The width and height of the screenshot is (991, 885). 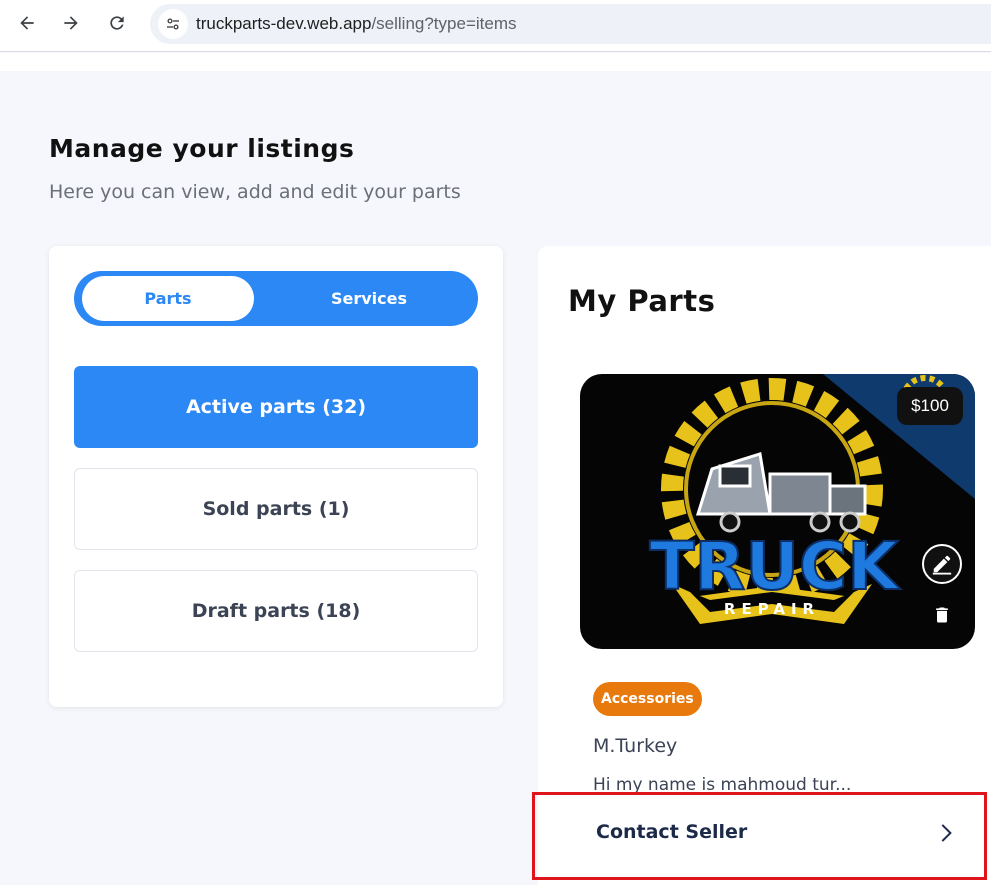 I want to click on sold-parts-button: Sold parts (1), so click(x=276, y=509).